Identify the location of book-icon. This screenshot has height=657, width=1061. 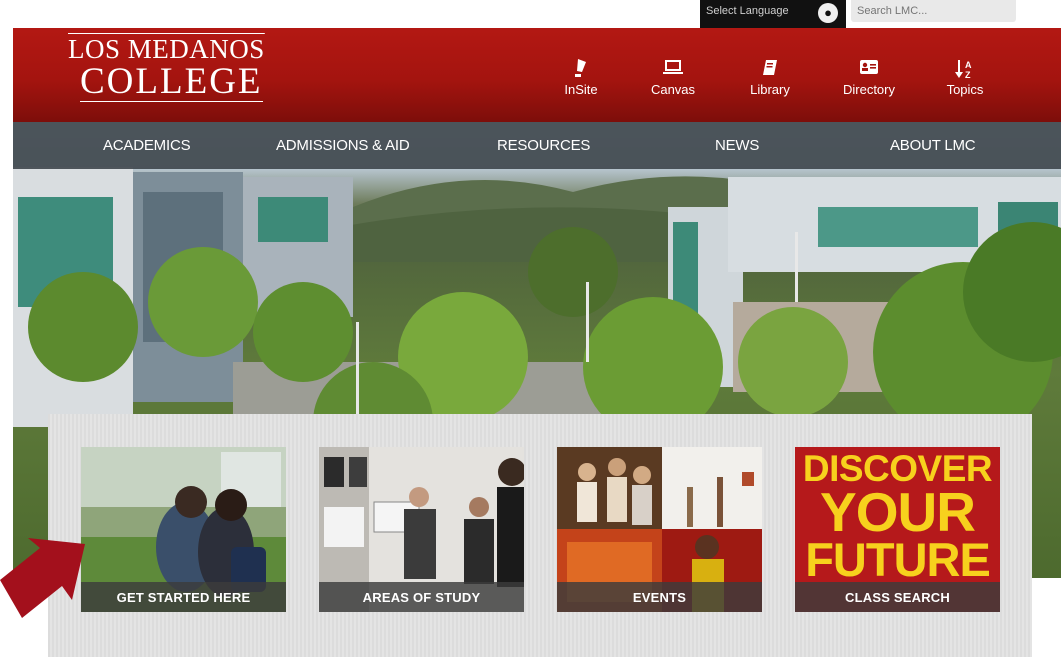
(770, 69).